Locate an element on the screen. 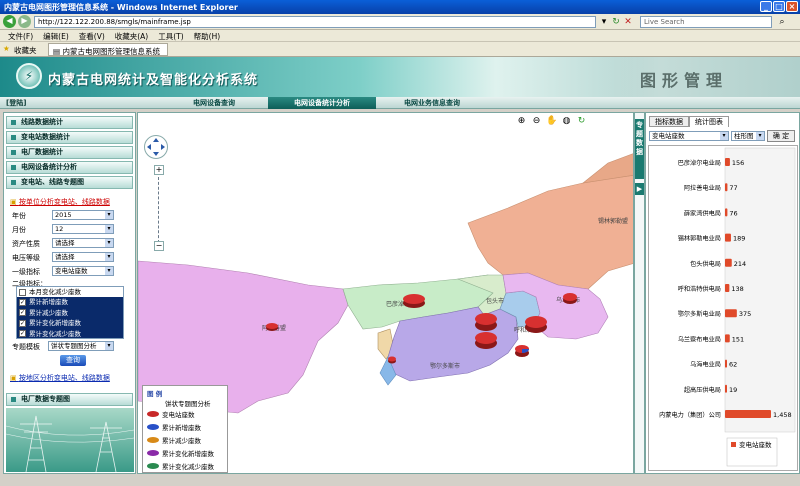 This screenshot has height=486, width=800. tab-equipment-statistics: 电网设备统计分析 is located at coordinates (322, 103).